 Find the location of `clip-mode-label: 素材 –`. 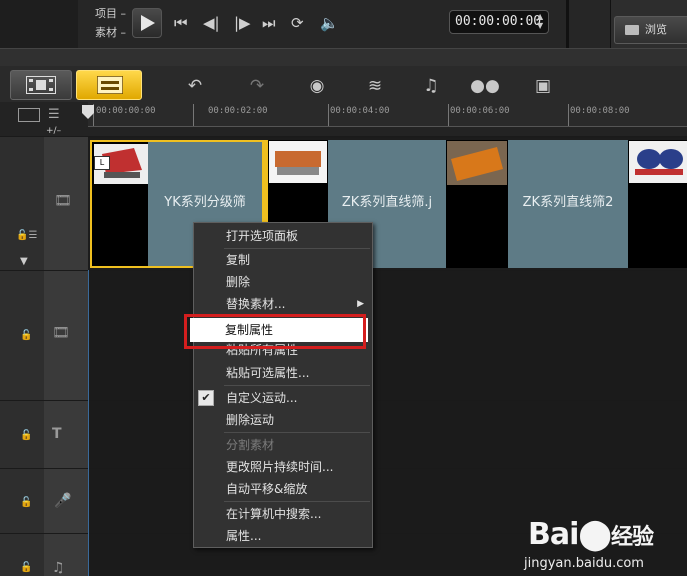

clip-mode-label: 素材 – is located at coordinates (110, 32).